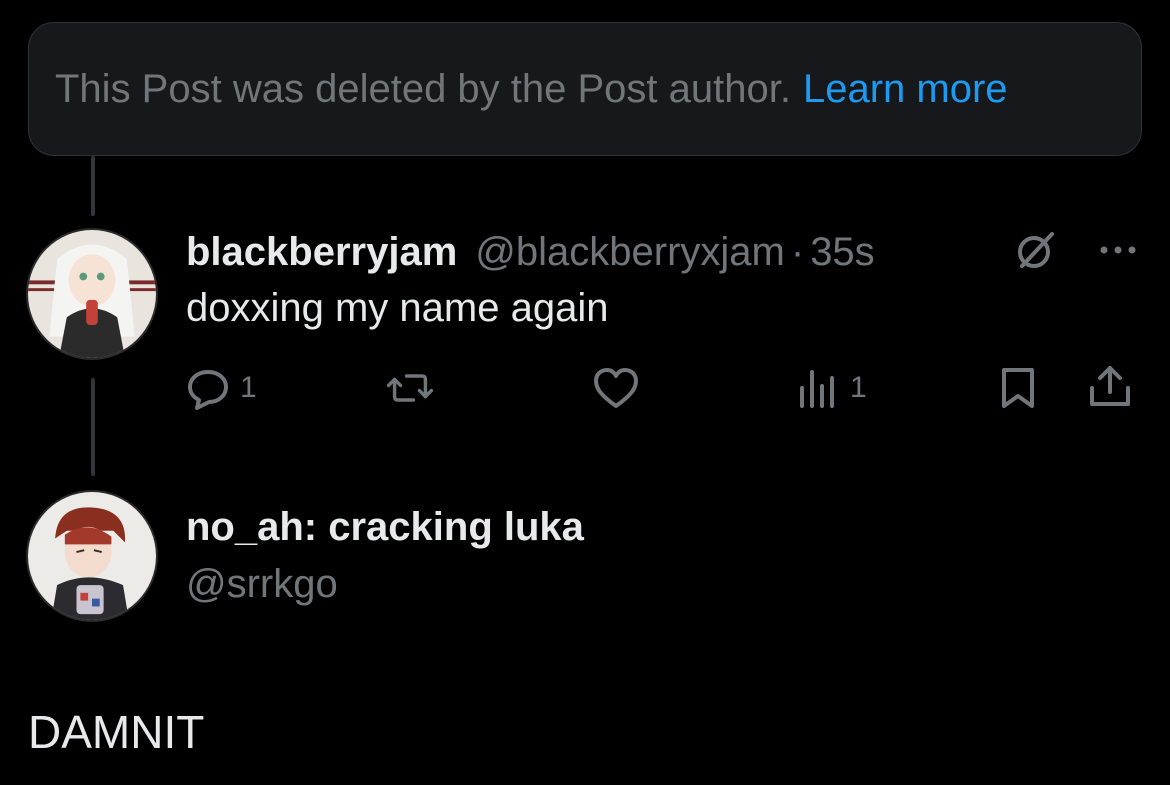 Image resolution: width=1170 pixels, height=785 pixels. What do you see at coordinates (397, 308) in the screenshot?
I see `post-text: doxxing my name again` at bounding box center [397, 308].